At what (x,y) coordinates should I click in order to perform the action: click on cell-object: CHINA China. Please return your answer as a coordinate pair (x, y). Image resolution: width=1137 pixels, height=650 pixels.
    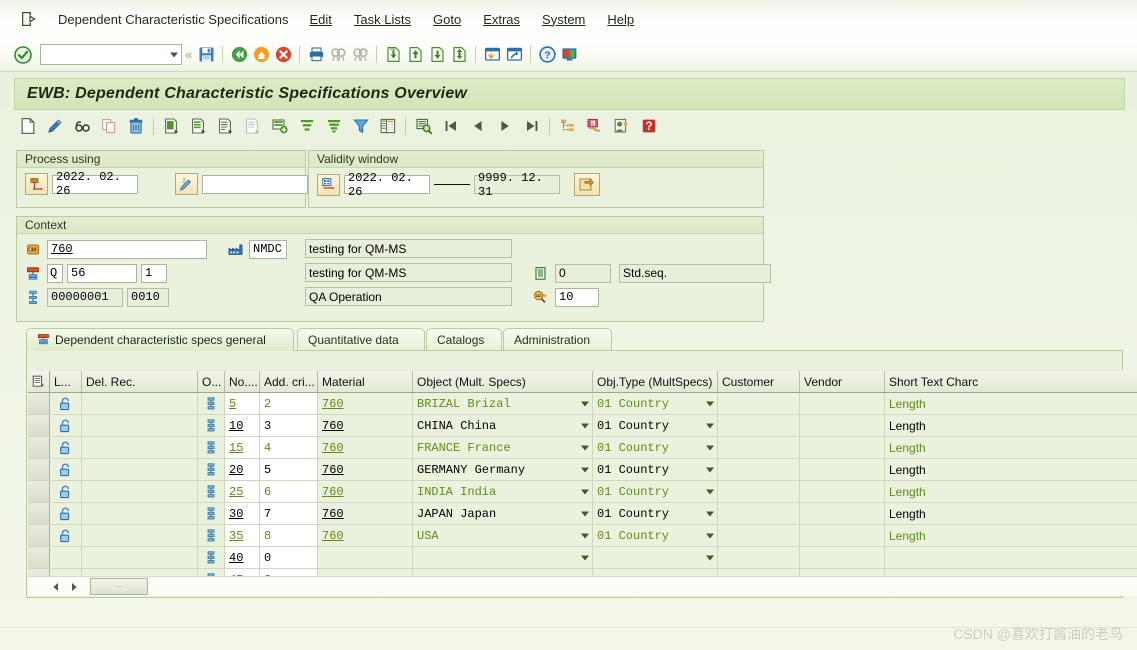
    Looking at the image, I should click on (503, 425).